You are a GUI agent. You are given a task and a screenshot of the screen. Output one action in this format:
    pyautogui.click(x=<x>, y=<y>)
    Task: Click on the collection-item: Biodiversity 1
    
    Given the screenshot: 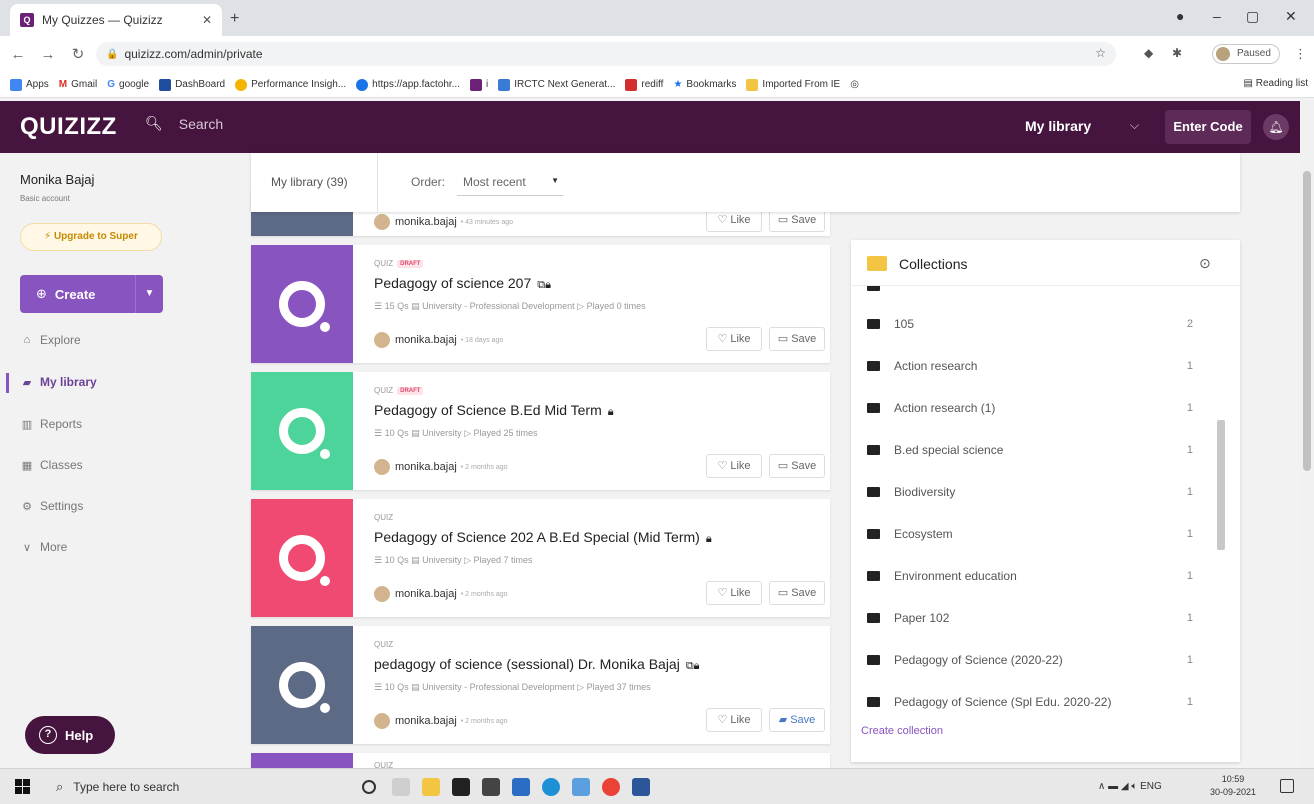 What is the action you would take?
    pyautogui.click(x=1037, y=492)
    